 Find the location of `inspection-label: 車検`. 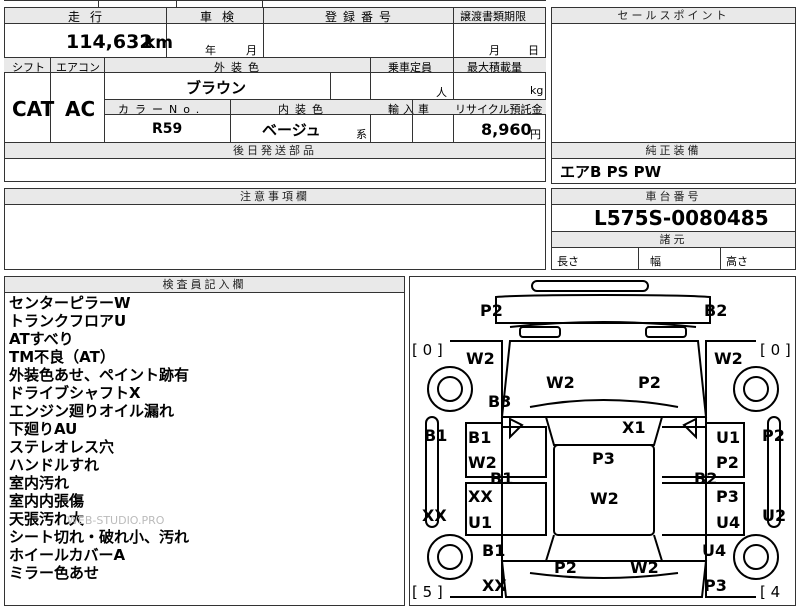

inspection-label: 車検 is located at coordinates (222, 17).